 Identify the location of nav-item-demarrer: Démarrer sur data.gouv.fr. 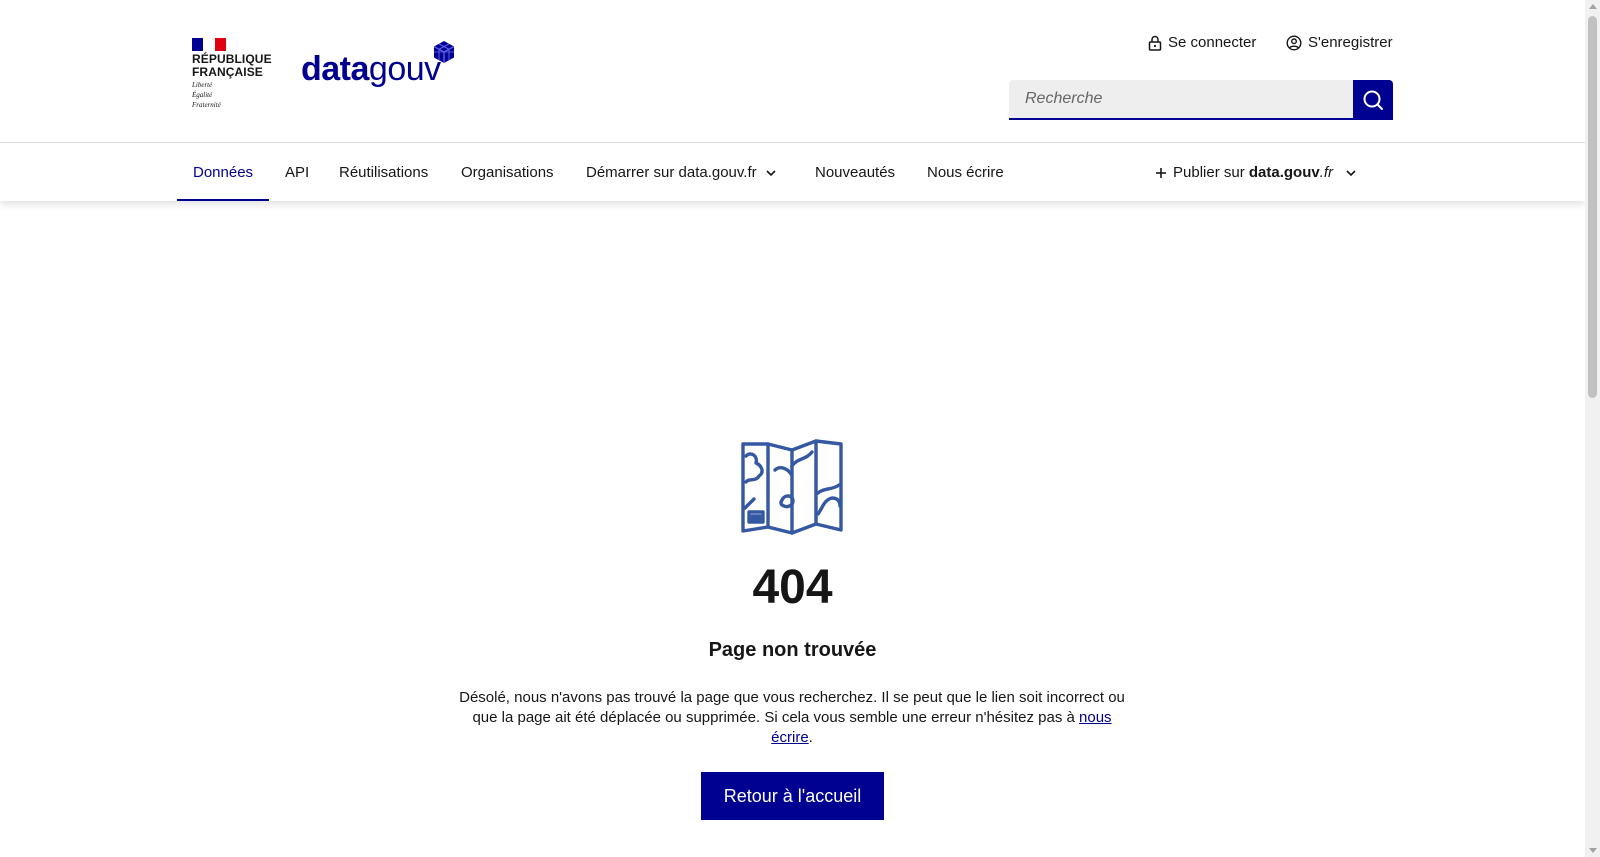
(681, 172).